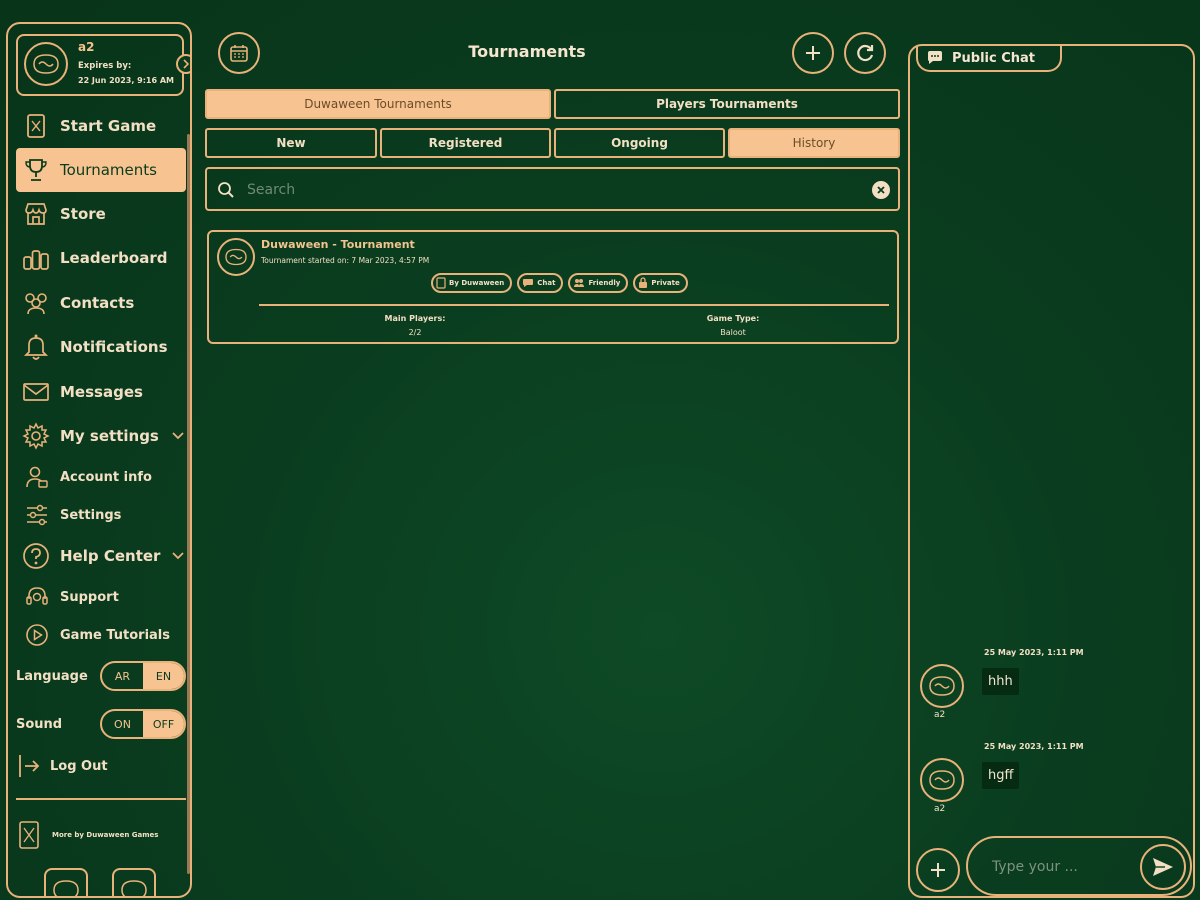 Image resolution: width=1200 pixels, height=900 pixels. What do you see at coordinates (574, 305) in the screenshot?
I see `card-divider` at bounding box center [574, 305].